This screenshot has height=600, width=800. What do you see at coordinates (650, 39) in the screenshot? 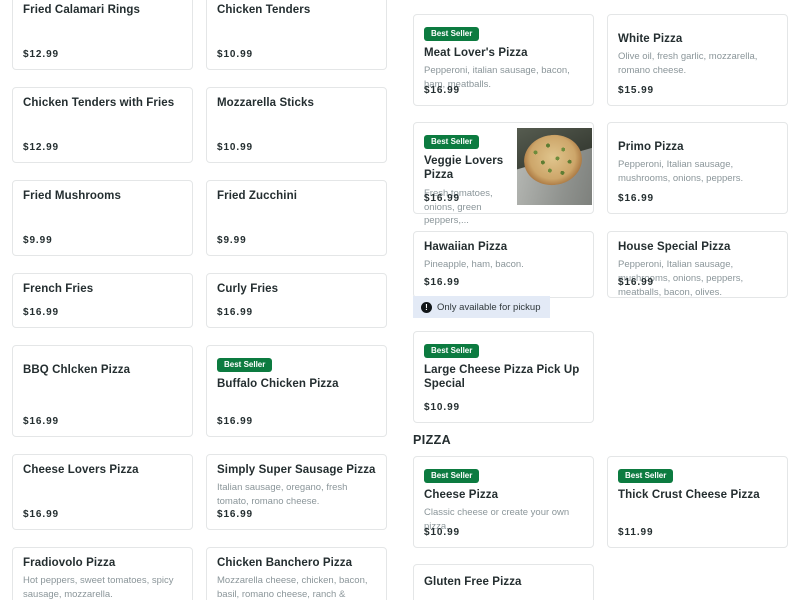
I see `item-title: White Pizza` at bounding box center [650, 39].